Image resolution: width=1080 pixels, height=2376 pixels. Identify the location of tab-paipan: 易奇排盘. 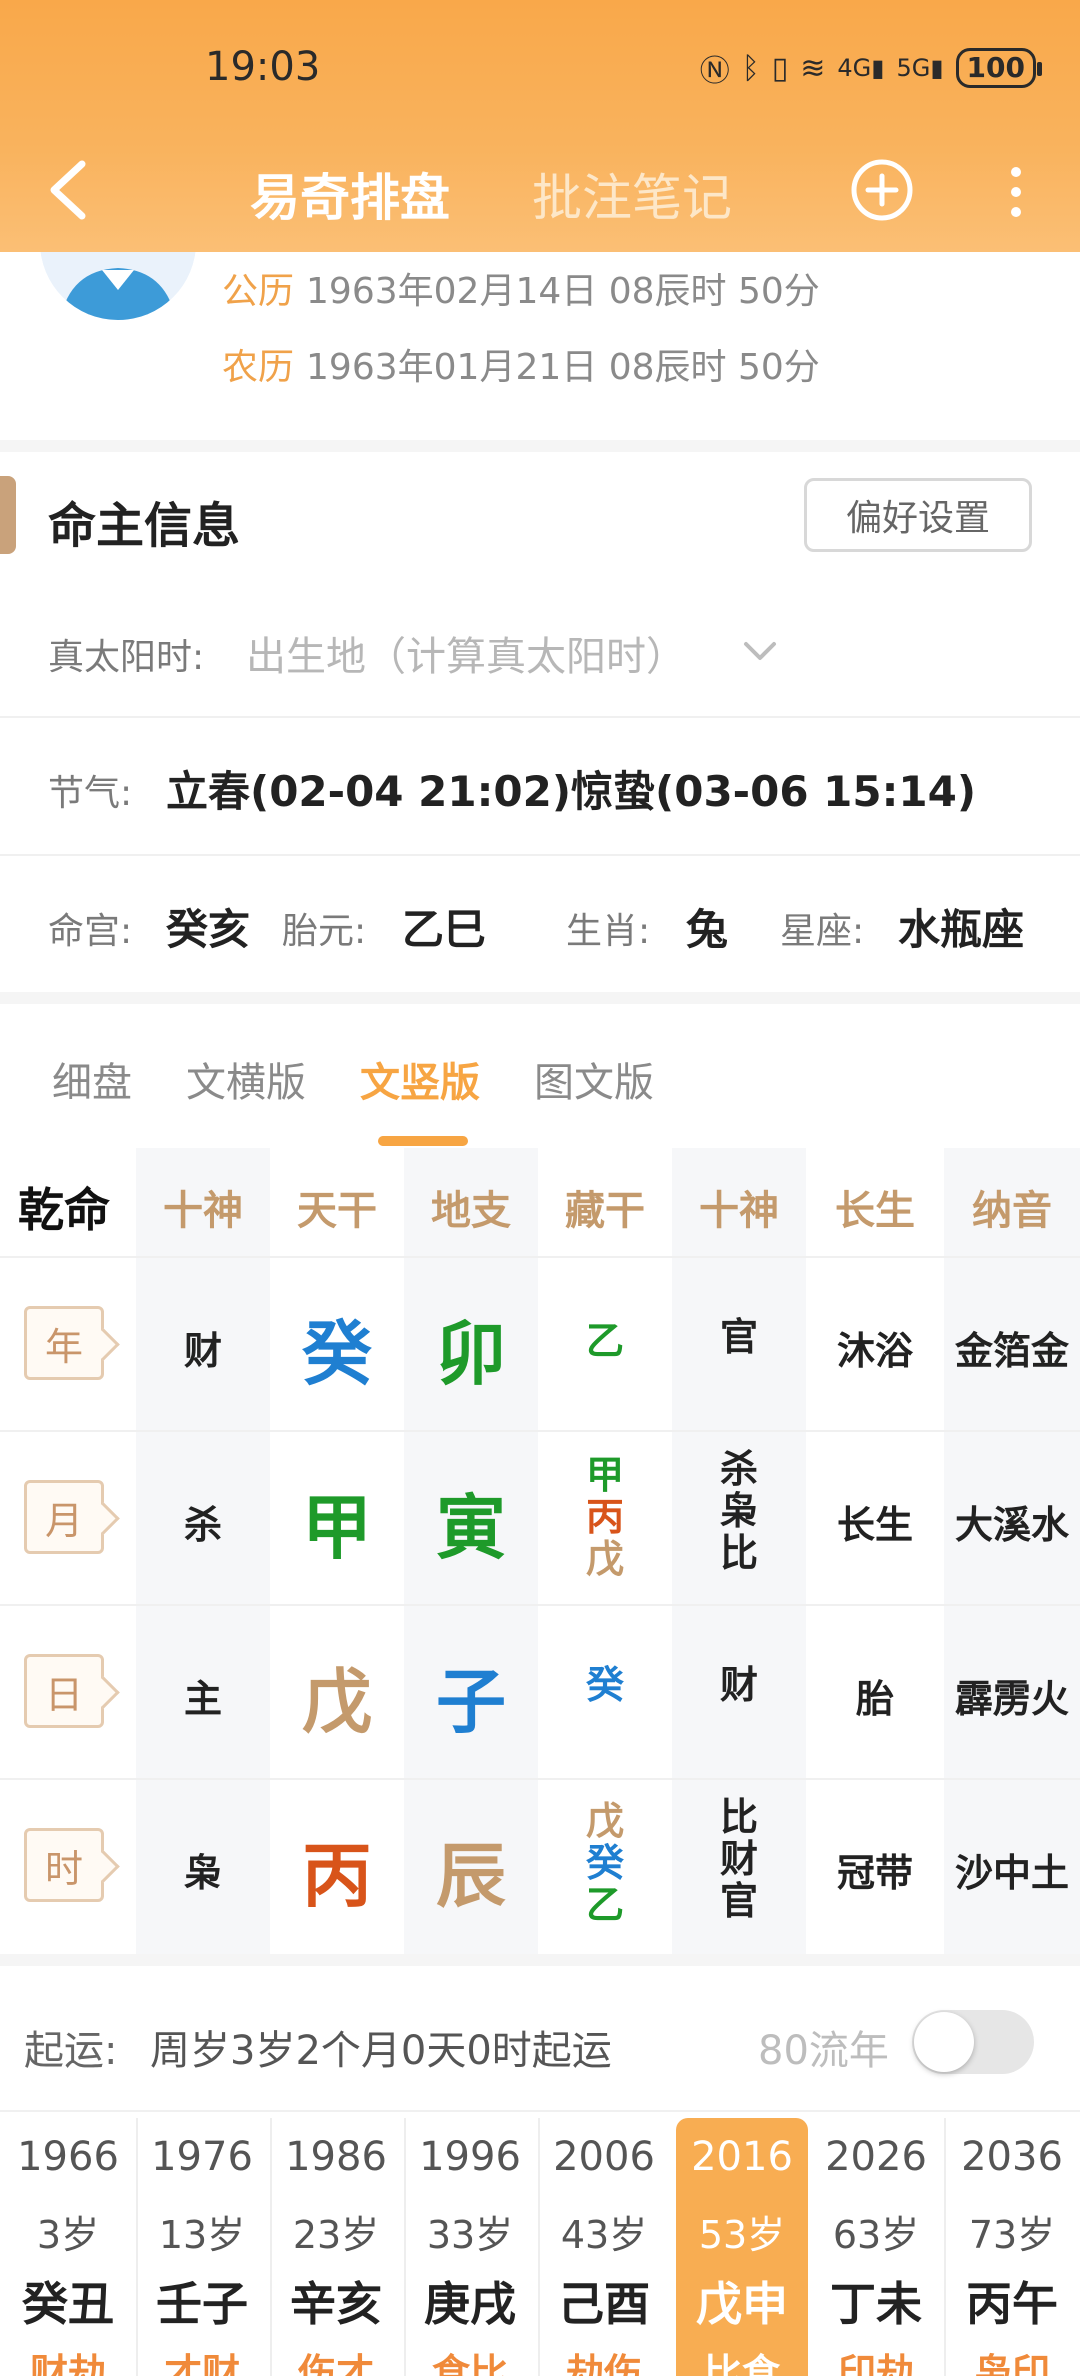
(350, 194).